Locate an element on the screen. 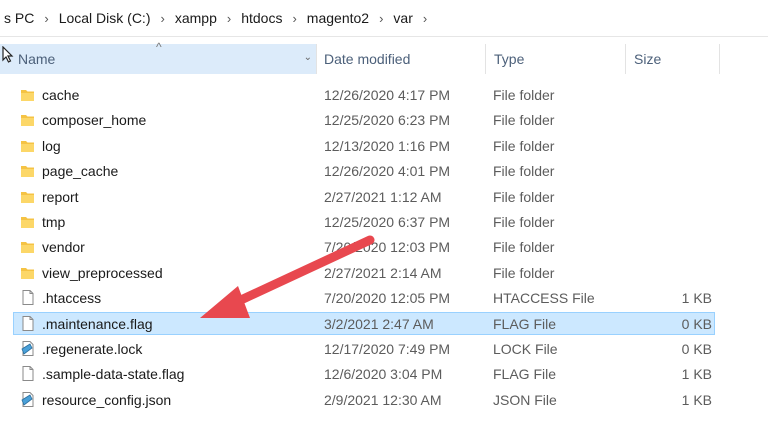 Image resolution: width=768 pixels, height=425 pixels. file-date-modified: 2/27/2021 2:14 AM is located at coordinates (383, 272).